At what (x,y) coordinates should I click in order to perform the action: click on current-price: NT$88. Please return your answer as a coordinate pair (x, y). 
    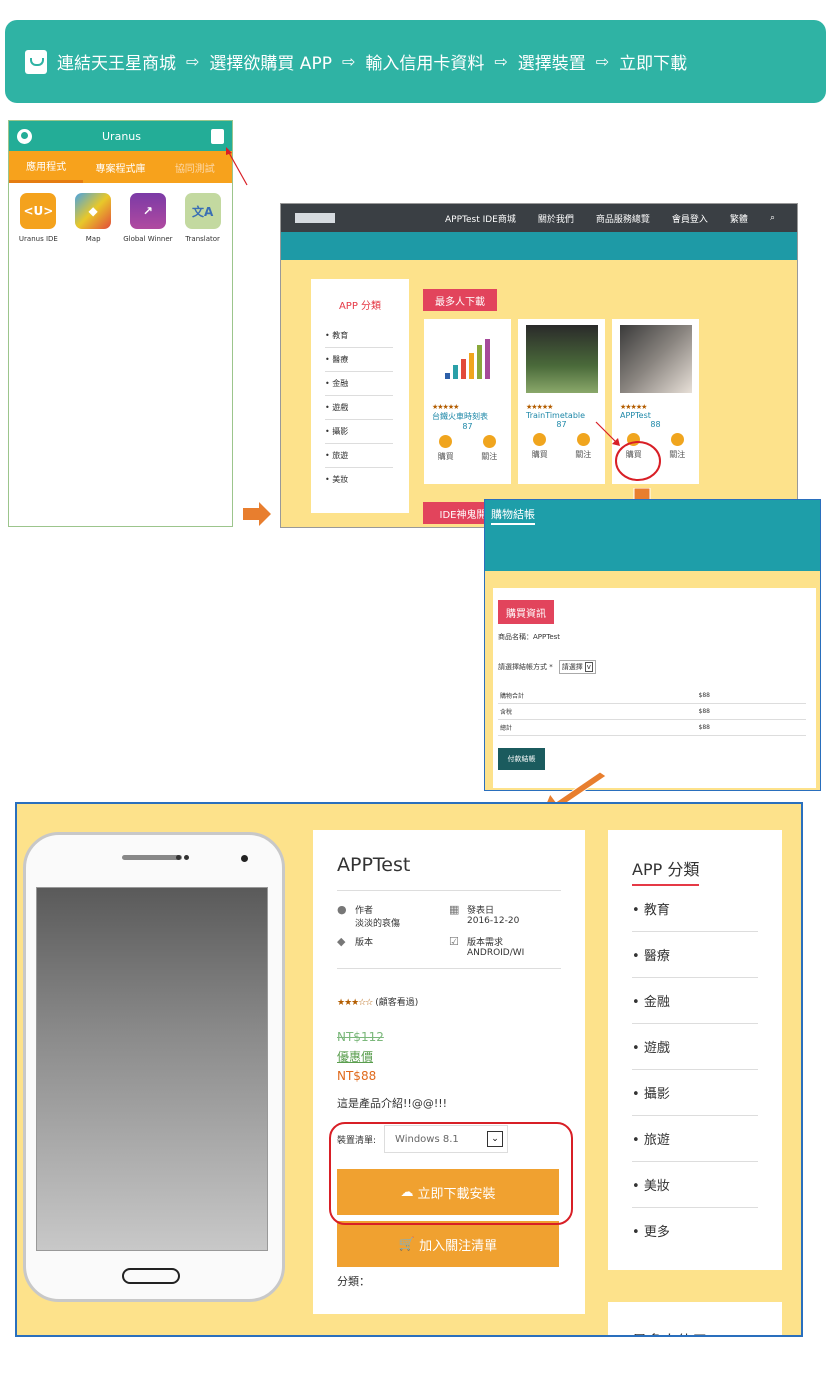
    Looking at the image, I should click on (357, 1076).